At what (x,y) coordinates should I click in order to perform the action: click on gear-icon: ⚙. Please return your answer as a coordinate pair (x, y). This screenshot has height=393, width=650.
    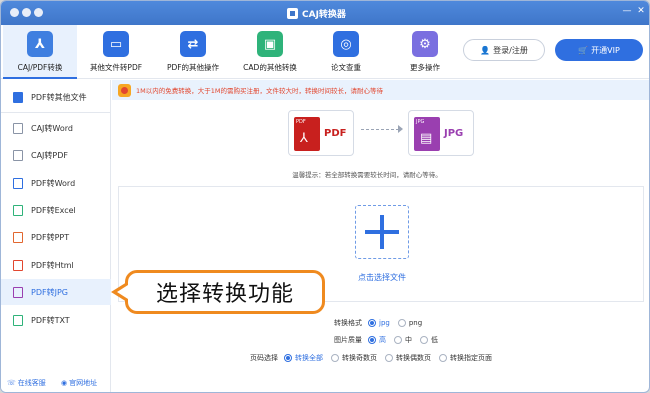
    Looking at the image, I should click on (425, 44).